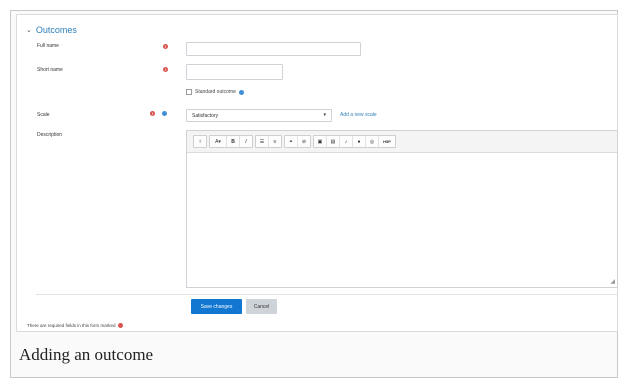  What do you see at coordinates (56, 30) in the screenshot?
I see `section-title: Outcomes` at bounding box center [56, 30].